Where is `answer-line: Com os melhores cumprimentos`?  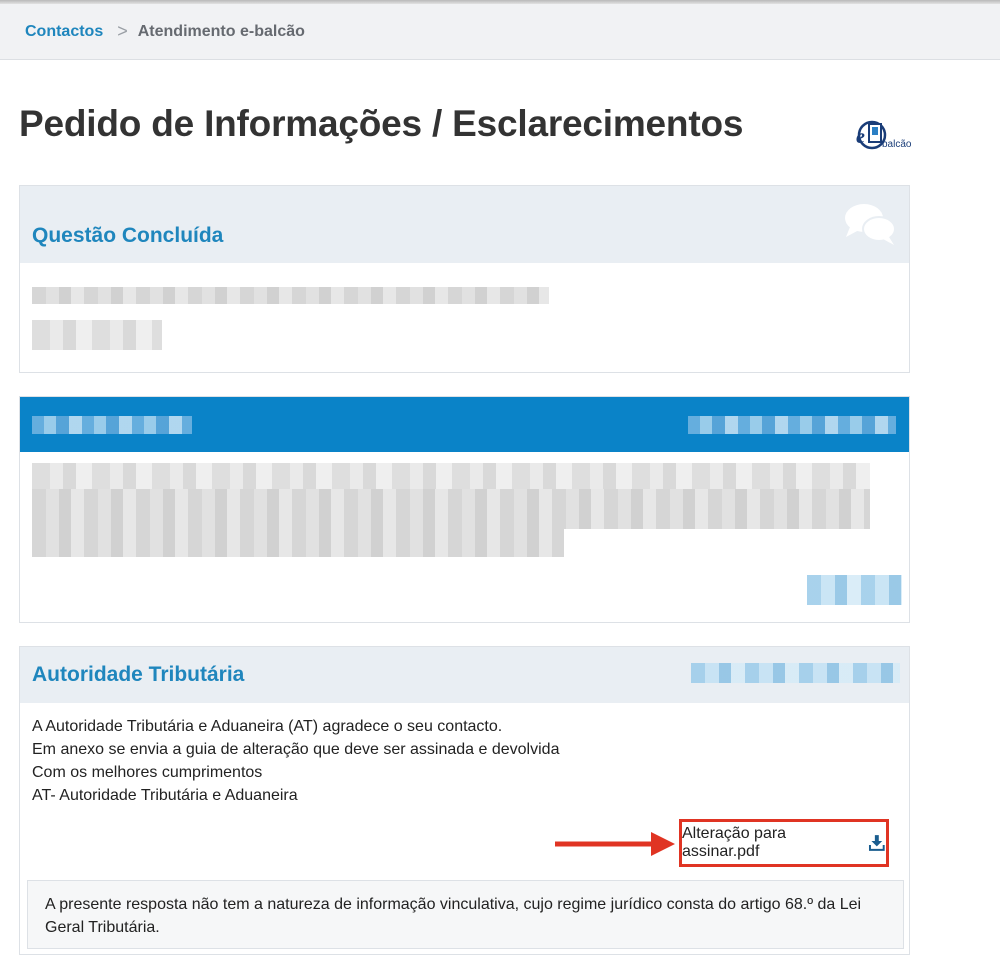 answer-line: Com os melhores cumprimentos is located at coordinates (147, 772).